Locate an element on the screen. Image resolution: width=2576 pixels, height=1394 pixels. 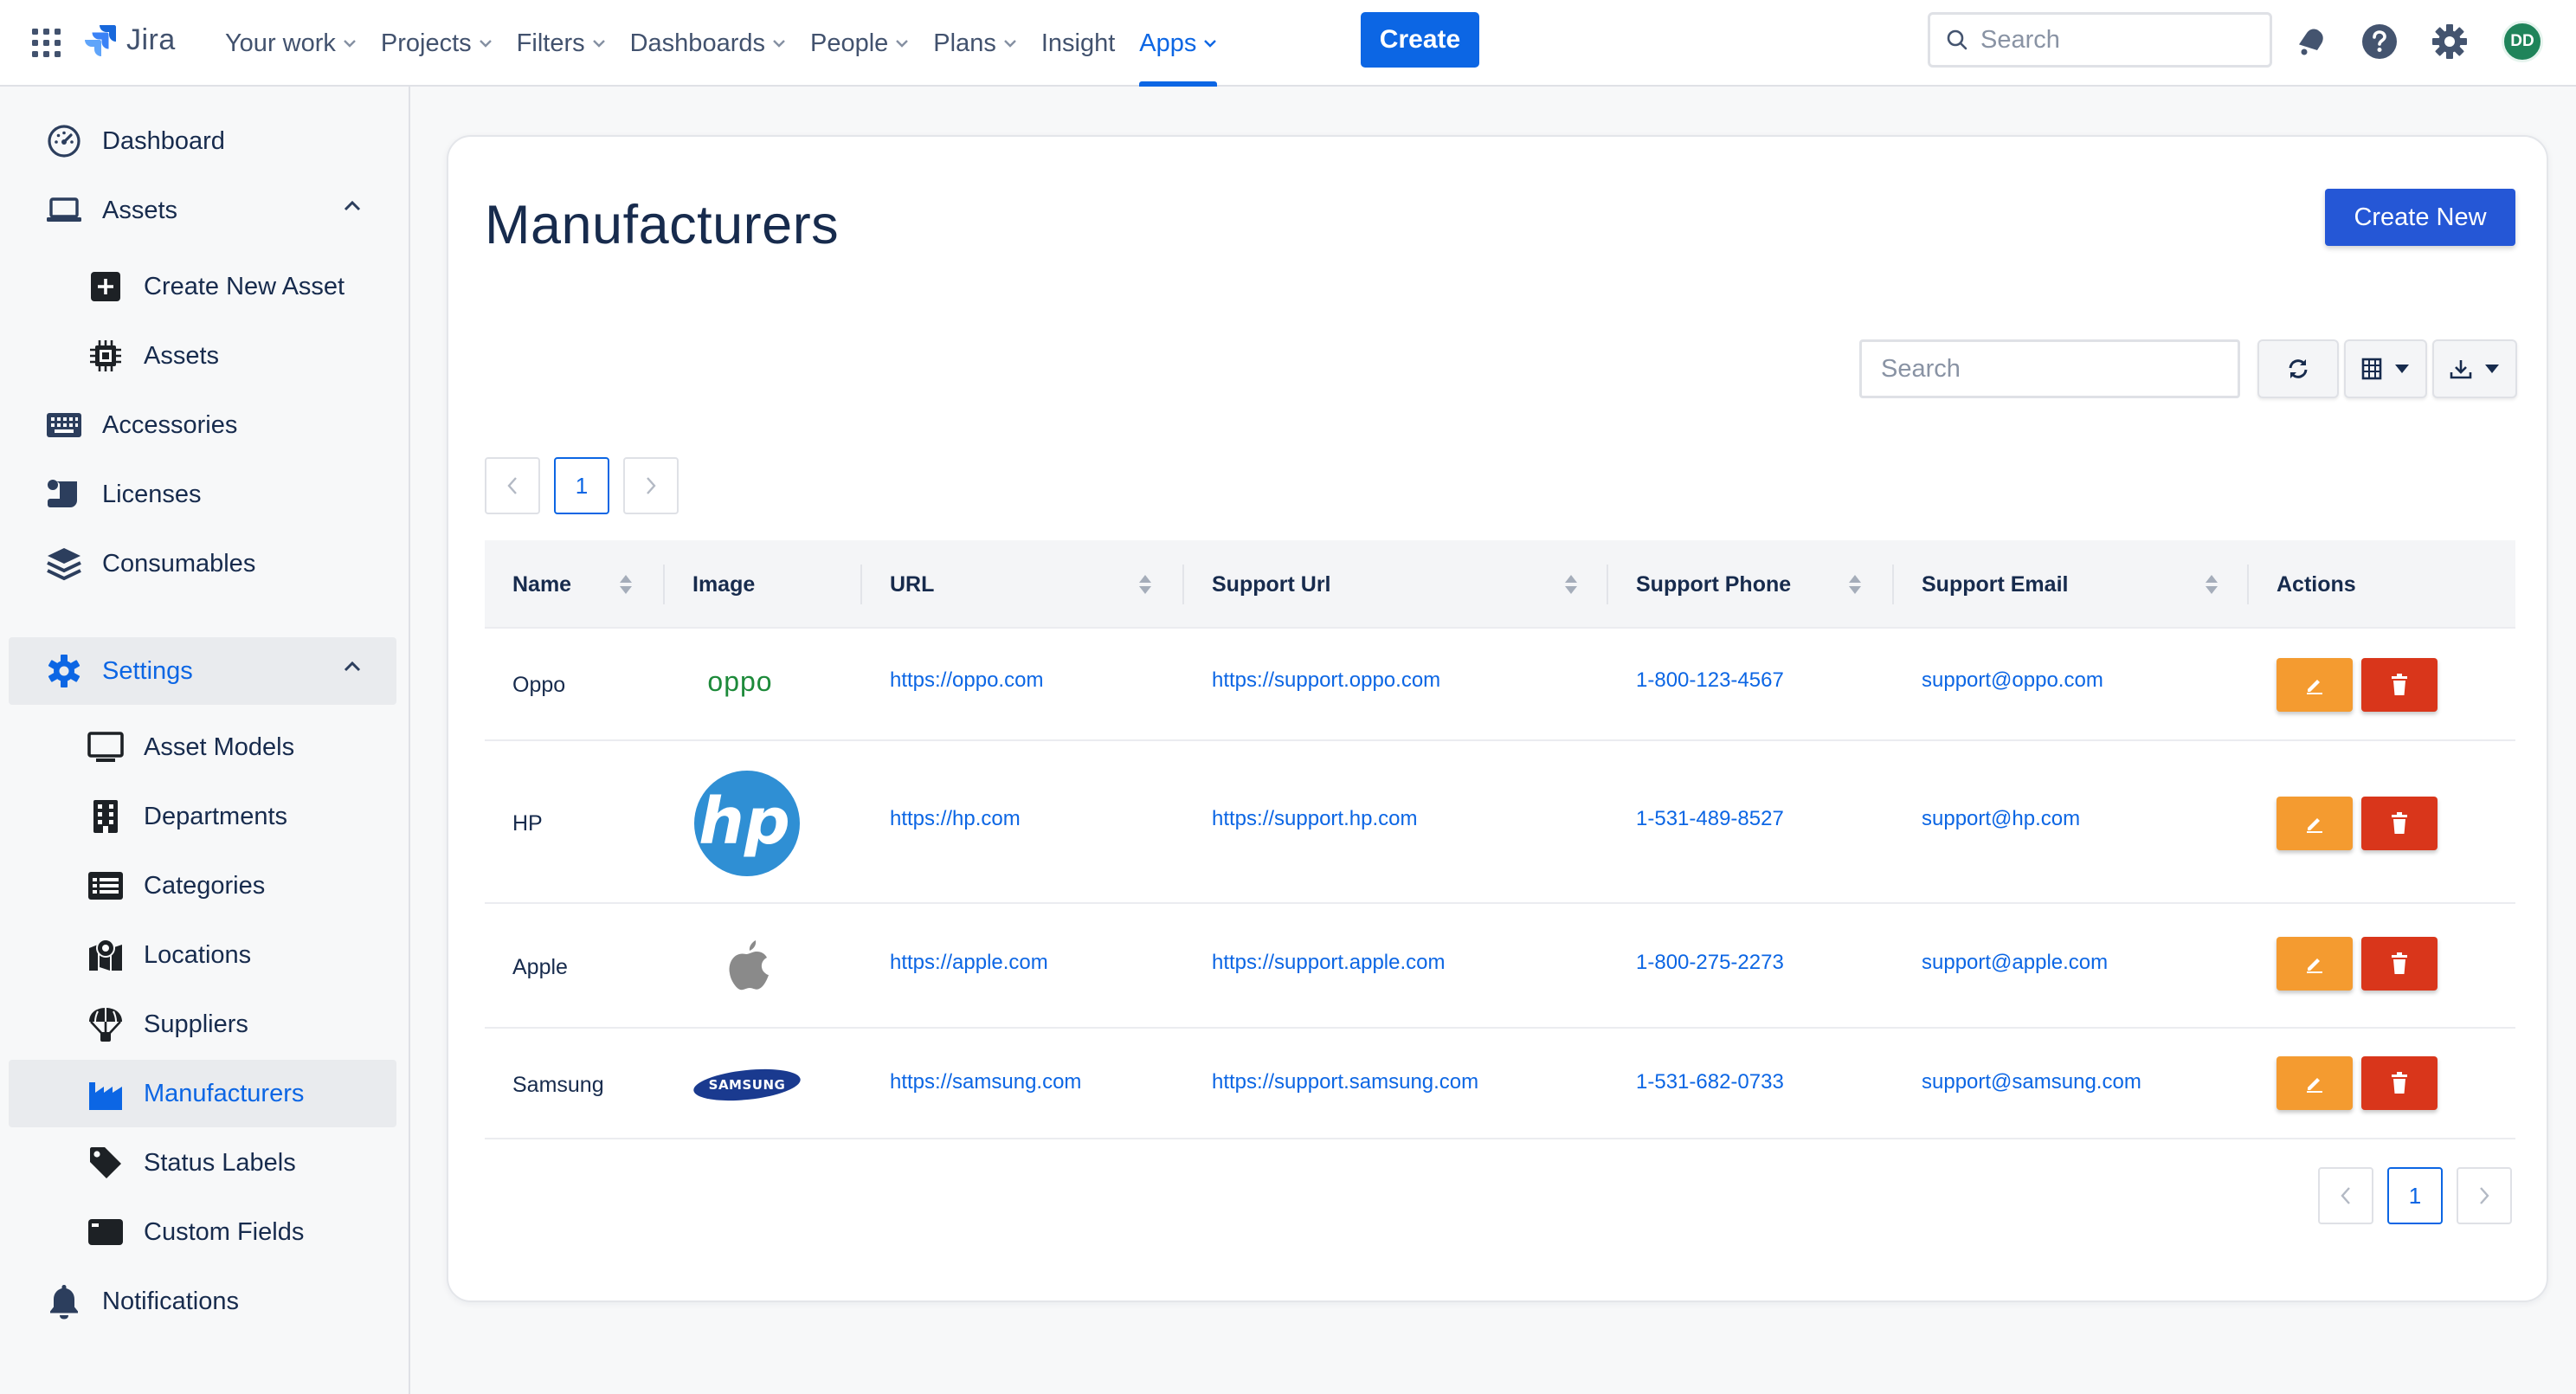
sidebar-item-status-labels: Status Labels is located at coordinates (202, 1163).